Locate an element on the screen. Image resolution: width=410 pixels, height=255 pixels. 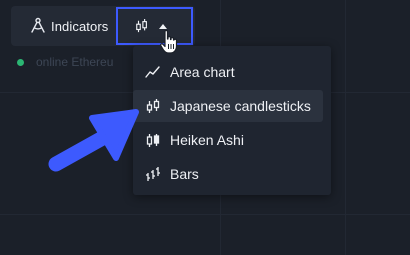
indicators-icon is located at coordinates (38, 26).